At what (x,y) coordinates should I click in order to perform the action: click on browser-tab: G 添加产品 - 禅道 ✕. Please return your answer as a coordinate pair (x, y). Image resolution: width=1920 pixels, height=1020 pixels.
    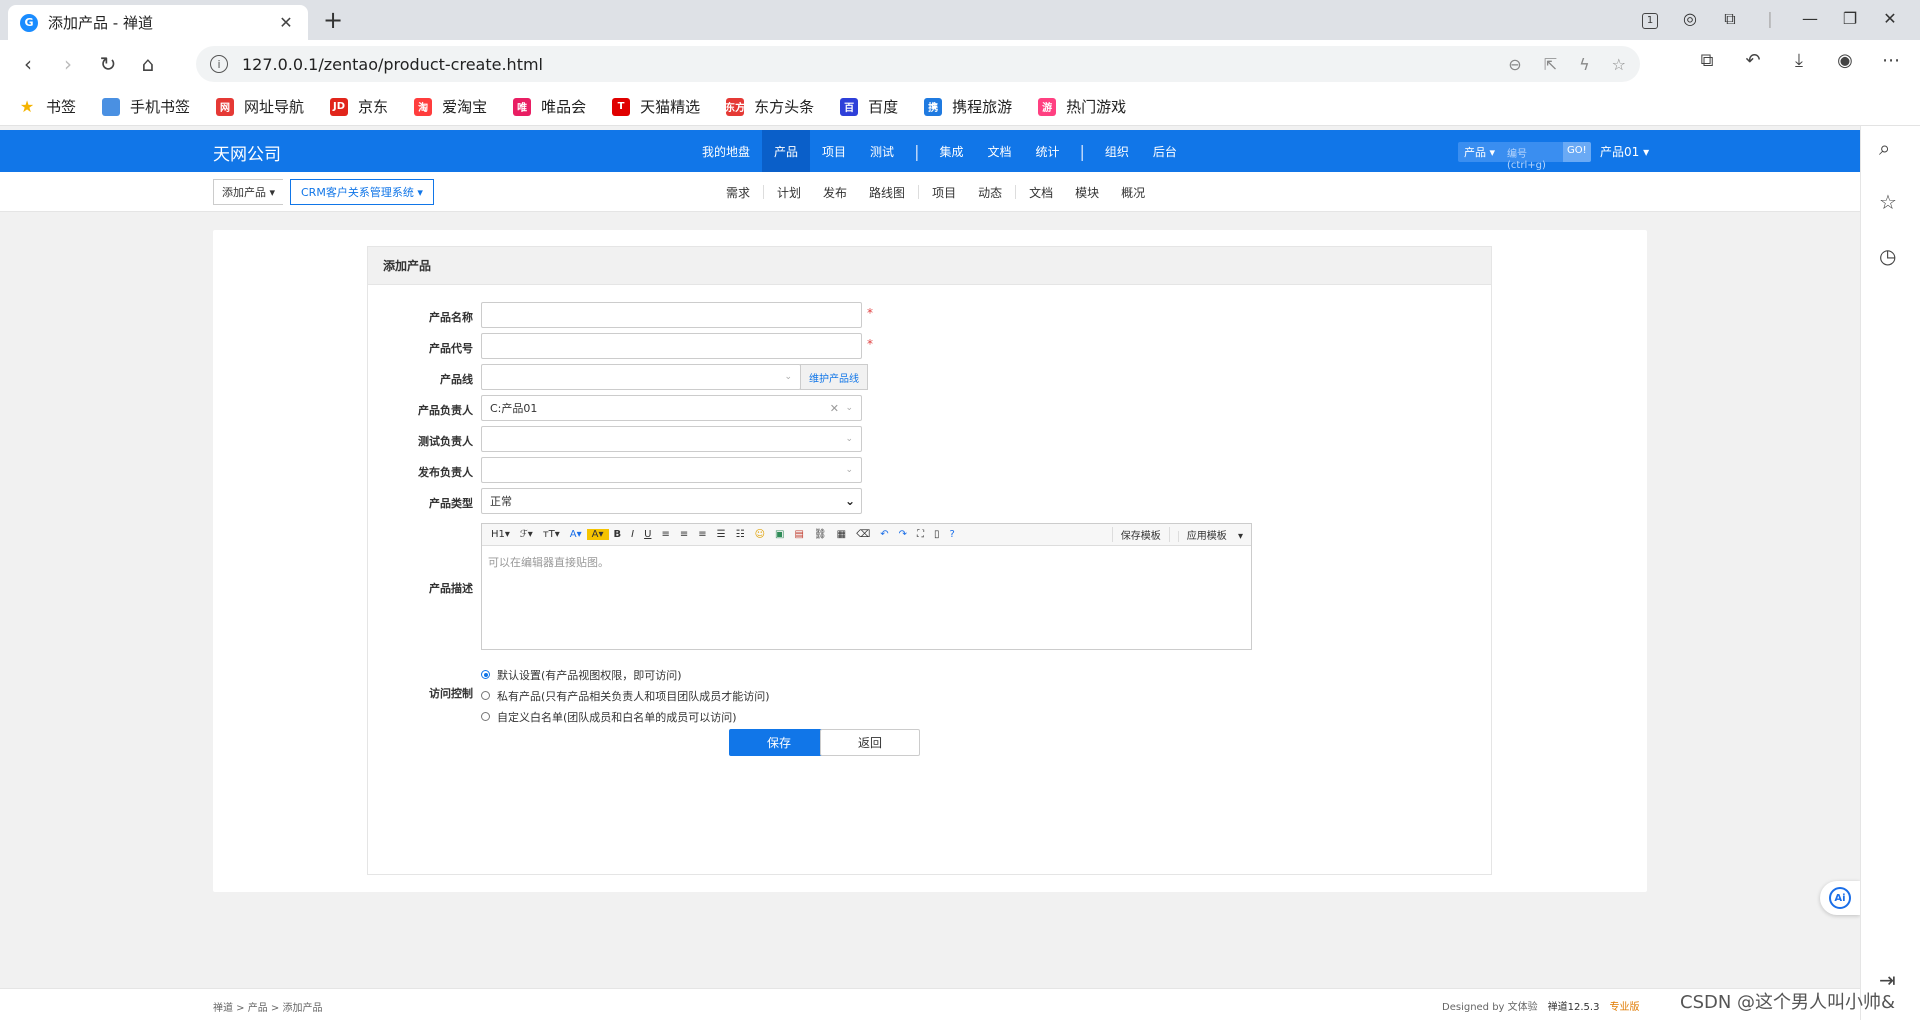
    Looking at the image, I should click on (158, 22).